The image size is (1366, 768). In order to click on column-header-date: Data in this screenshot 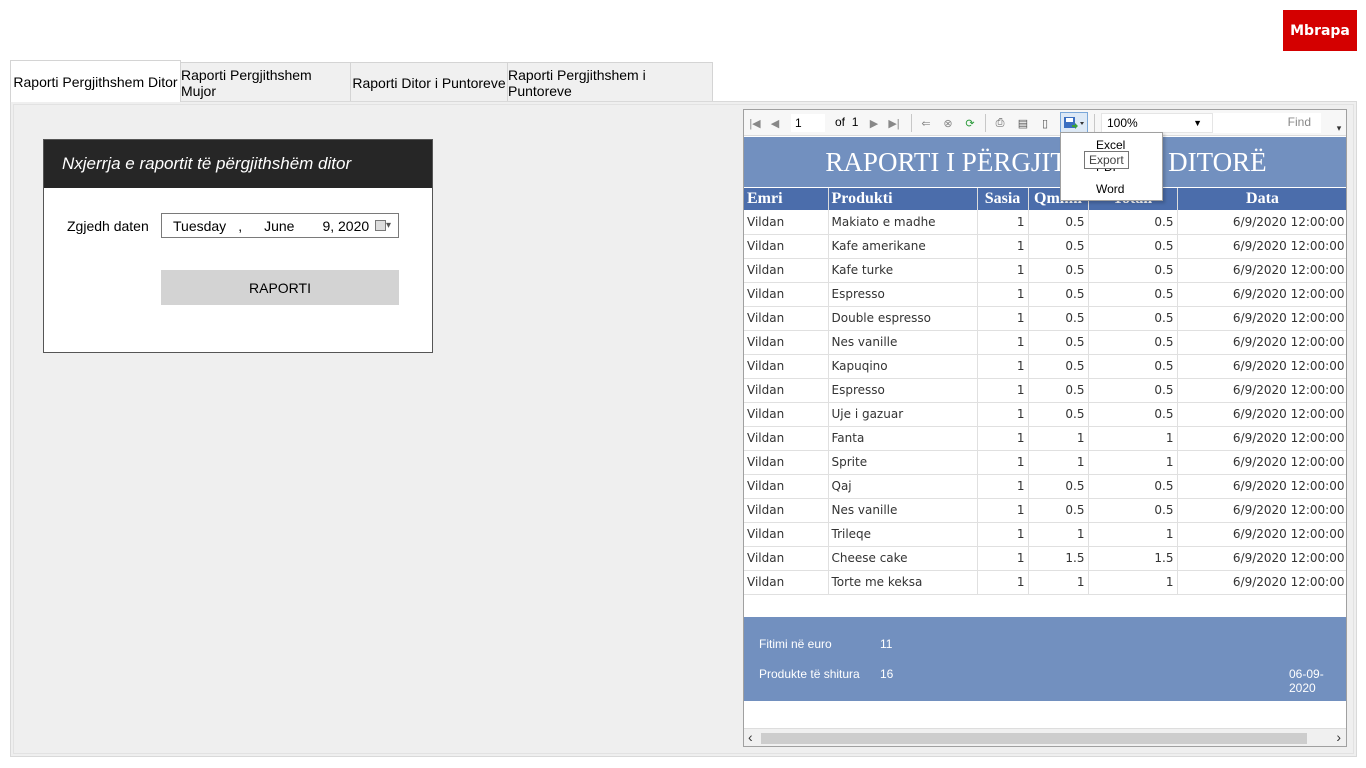, I will do `click(1261, 199)`.